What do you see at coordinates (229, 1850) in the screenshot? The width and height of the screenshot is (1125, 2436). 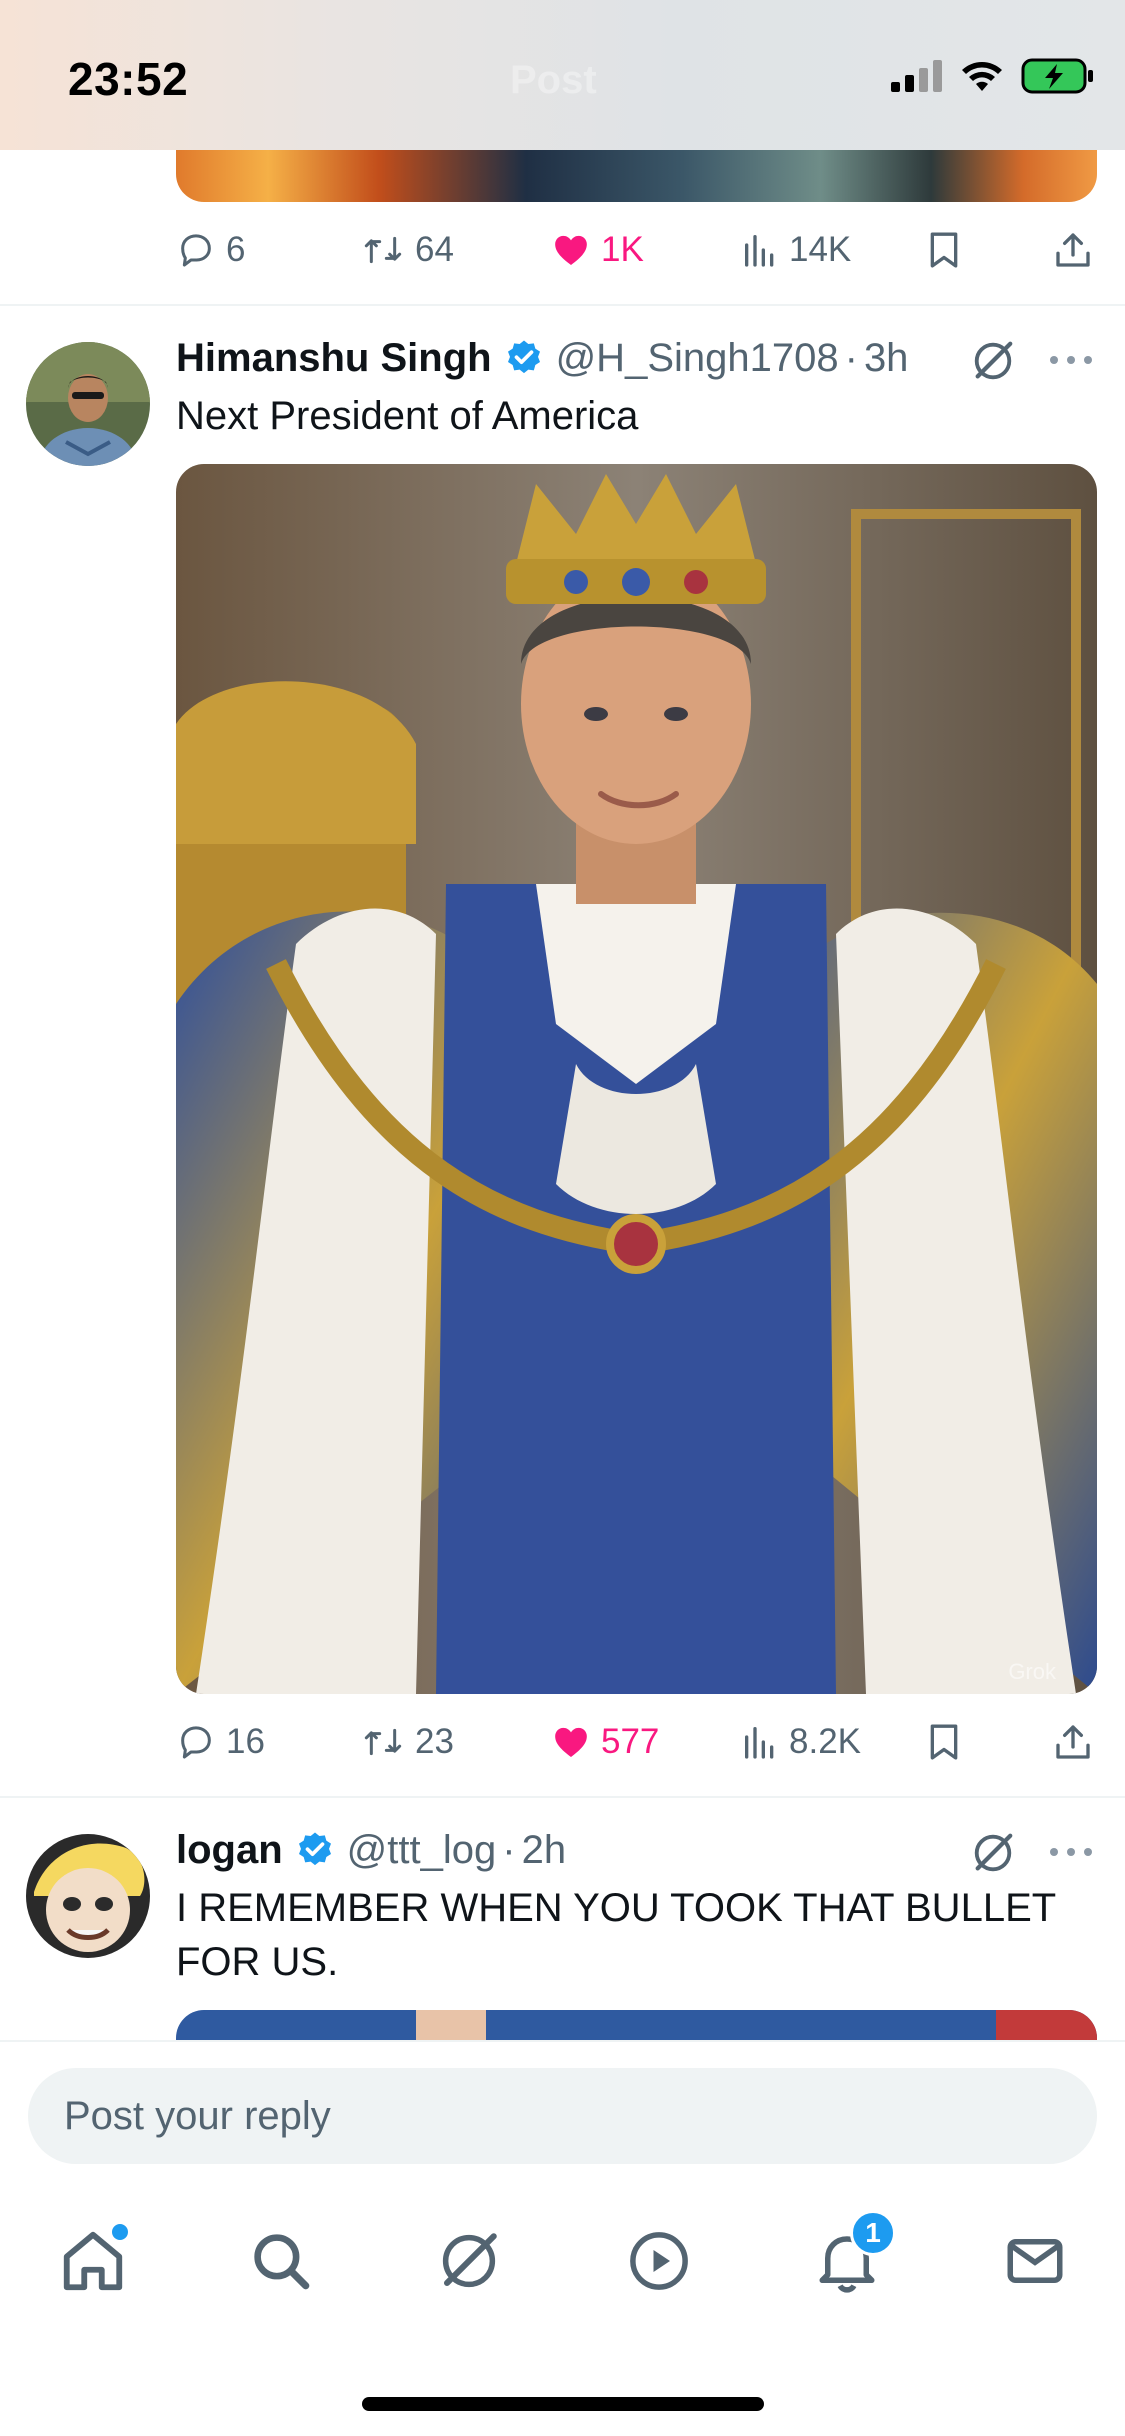 I see `author-name: logan` at bounding box center [229, 1850].